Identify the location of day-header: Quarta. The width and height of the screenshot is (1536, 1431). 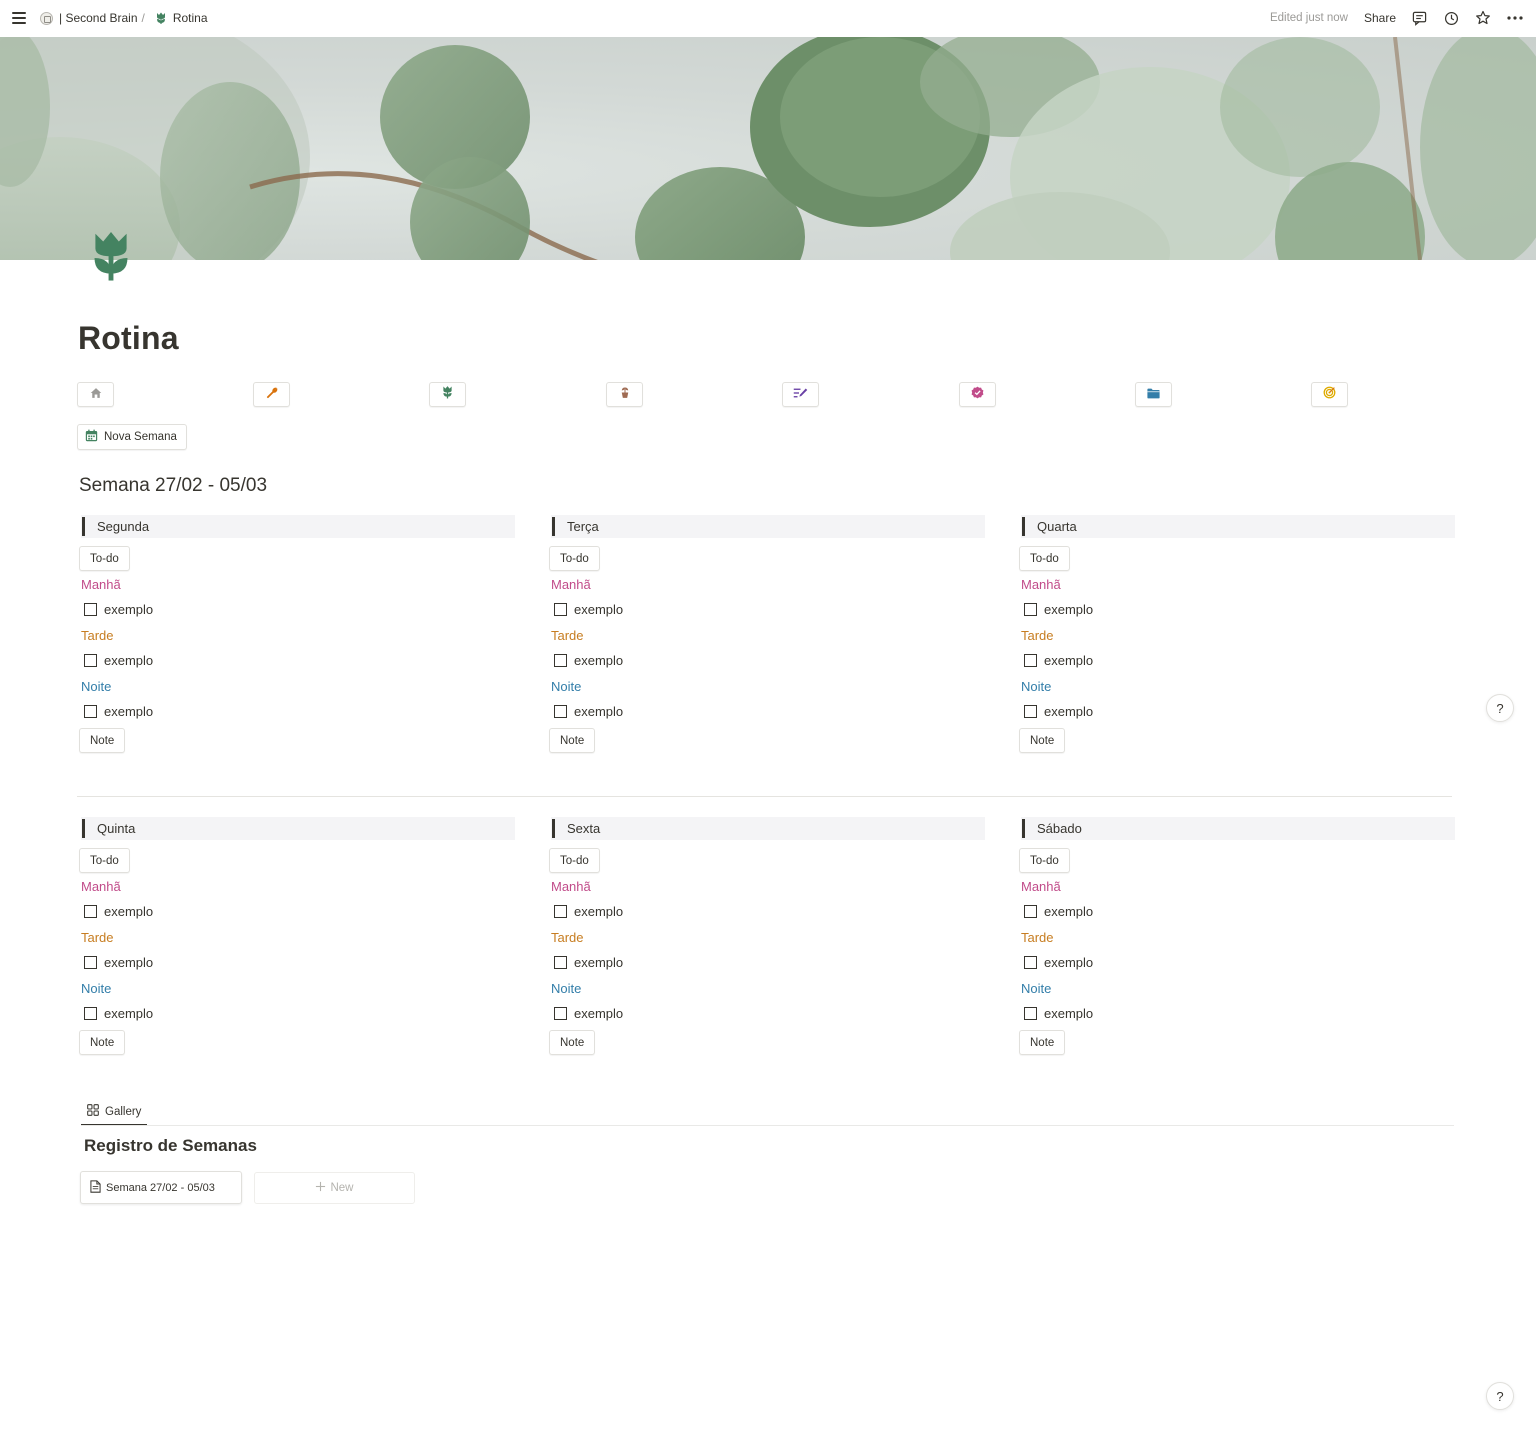
(1238, 526).